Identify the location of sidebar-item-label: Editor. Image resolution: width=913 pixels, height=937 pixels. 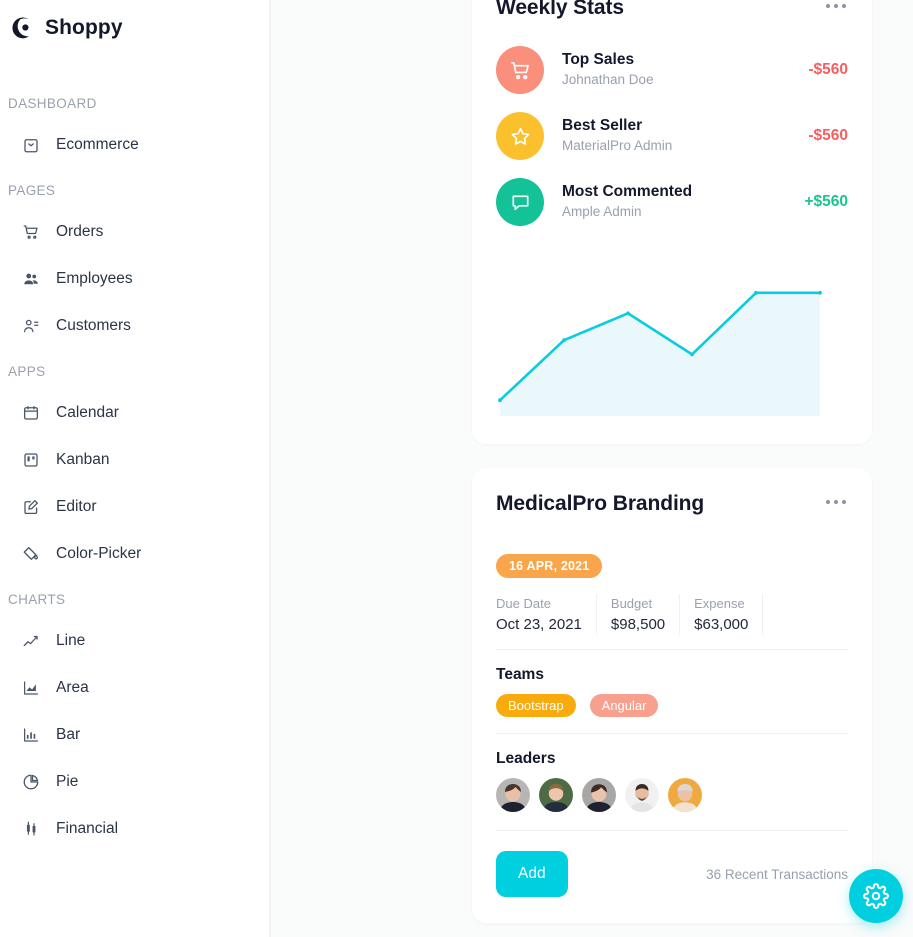
(76, 506).